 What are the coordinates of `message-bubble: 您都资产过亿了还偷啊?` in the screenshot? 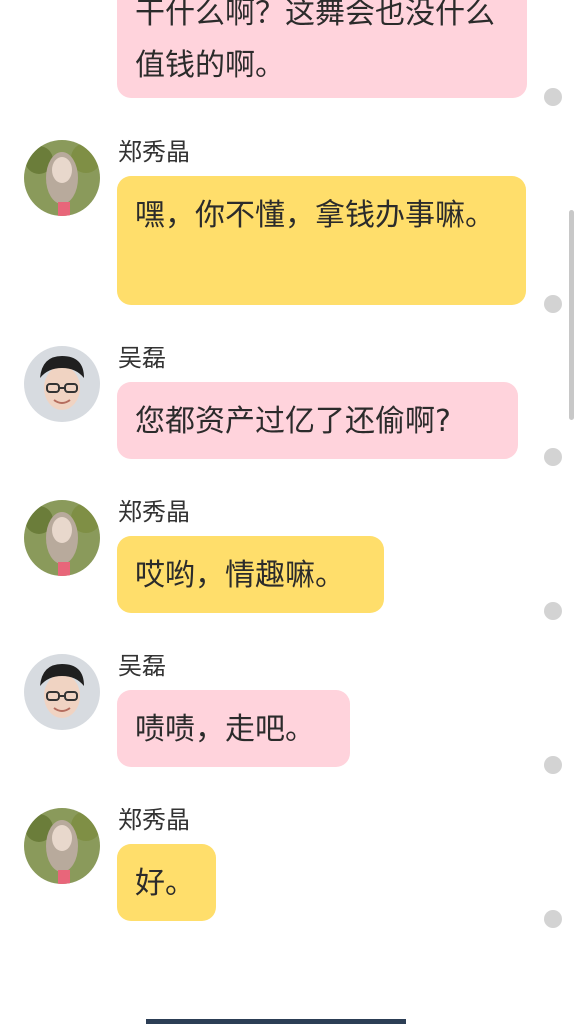 It's located at (317, 420).